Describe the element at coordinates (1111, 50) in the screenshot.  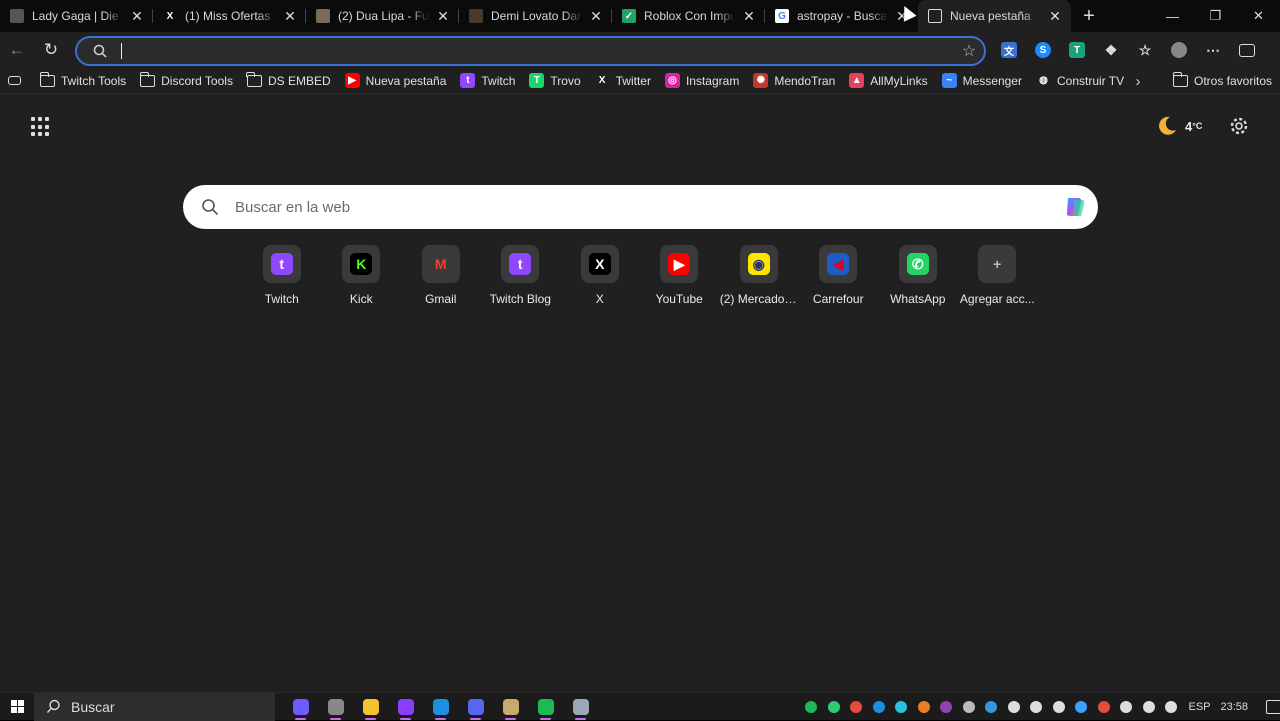
I see `extensions-button: ❖` at that location.